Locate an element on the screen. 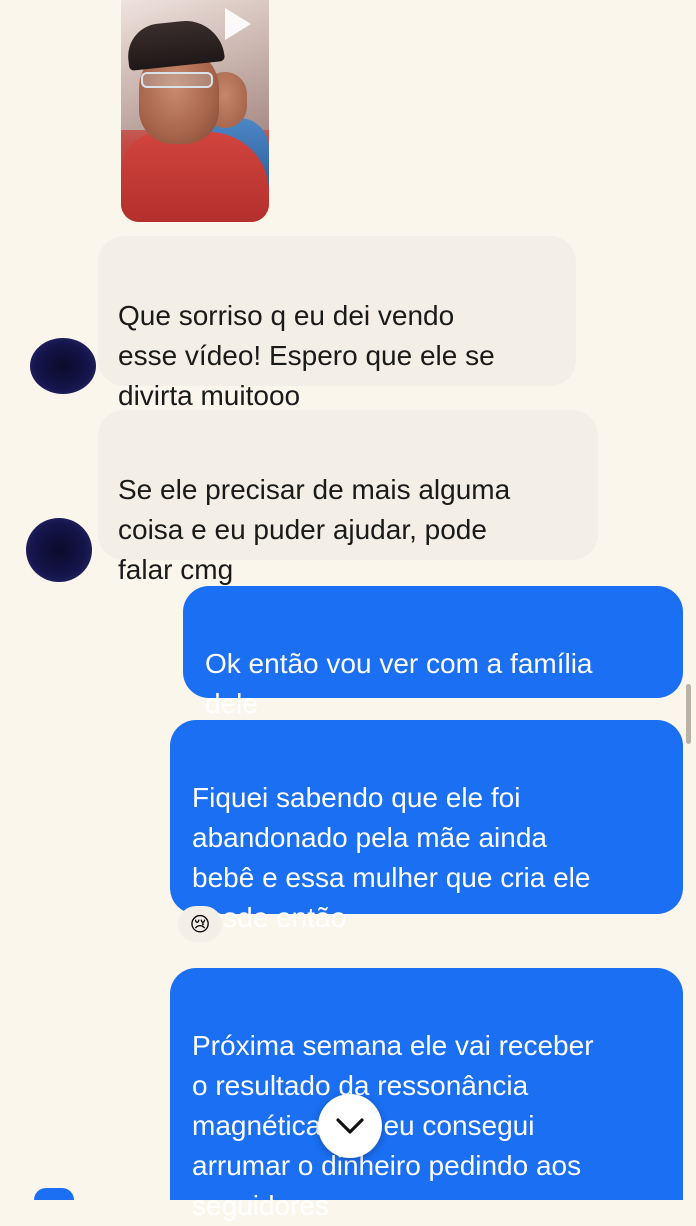 This screenshot has width=696, height=1226. video-thumbnail is located at coordinates (195, 111).